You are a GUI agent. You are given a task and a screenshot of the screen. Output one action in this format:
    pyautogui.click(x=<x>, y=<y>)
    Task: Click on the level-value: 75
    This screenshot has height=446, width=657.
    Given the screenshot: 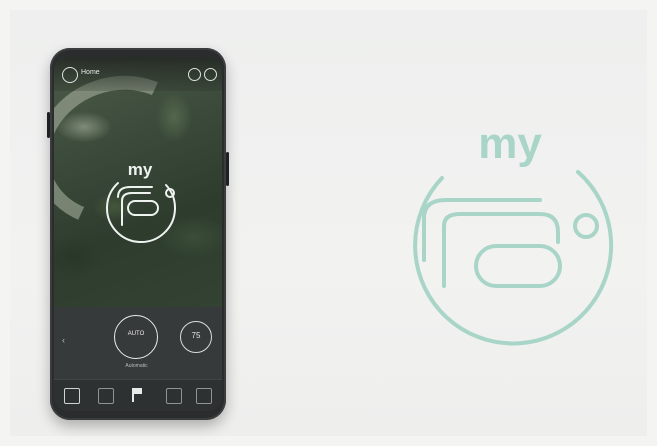 What is the action you would take?
    pyautogui.click(x=196, y=335)
    